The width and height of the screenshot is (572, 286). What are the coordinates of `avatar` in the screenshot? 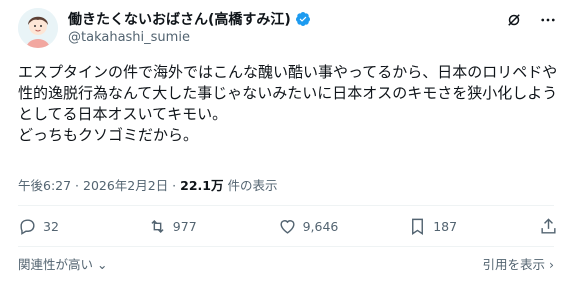 It's located at (38, 28).